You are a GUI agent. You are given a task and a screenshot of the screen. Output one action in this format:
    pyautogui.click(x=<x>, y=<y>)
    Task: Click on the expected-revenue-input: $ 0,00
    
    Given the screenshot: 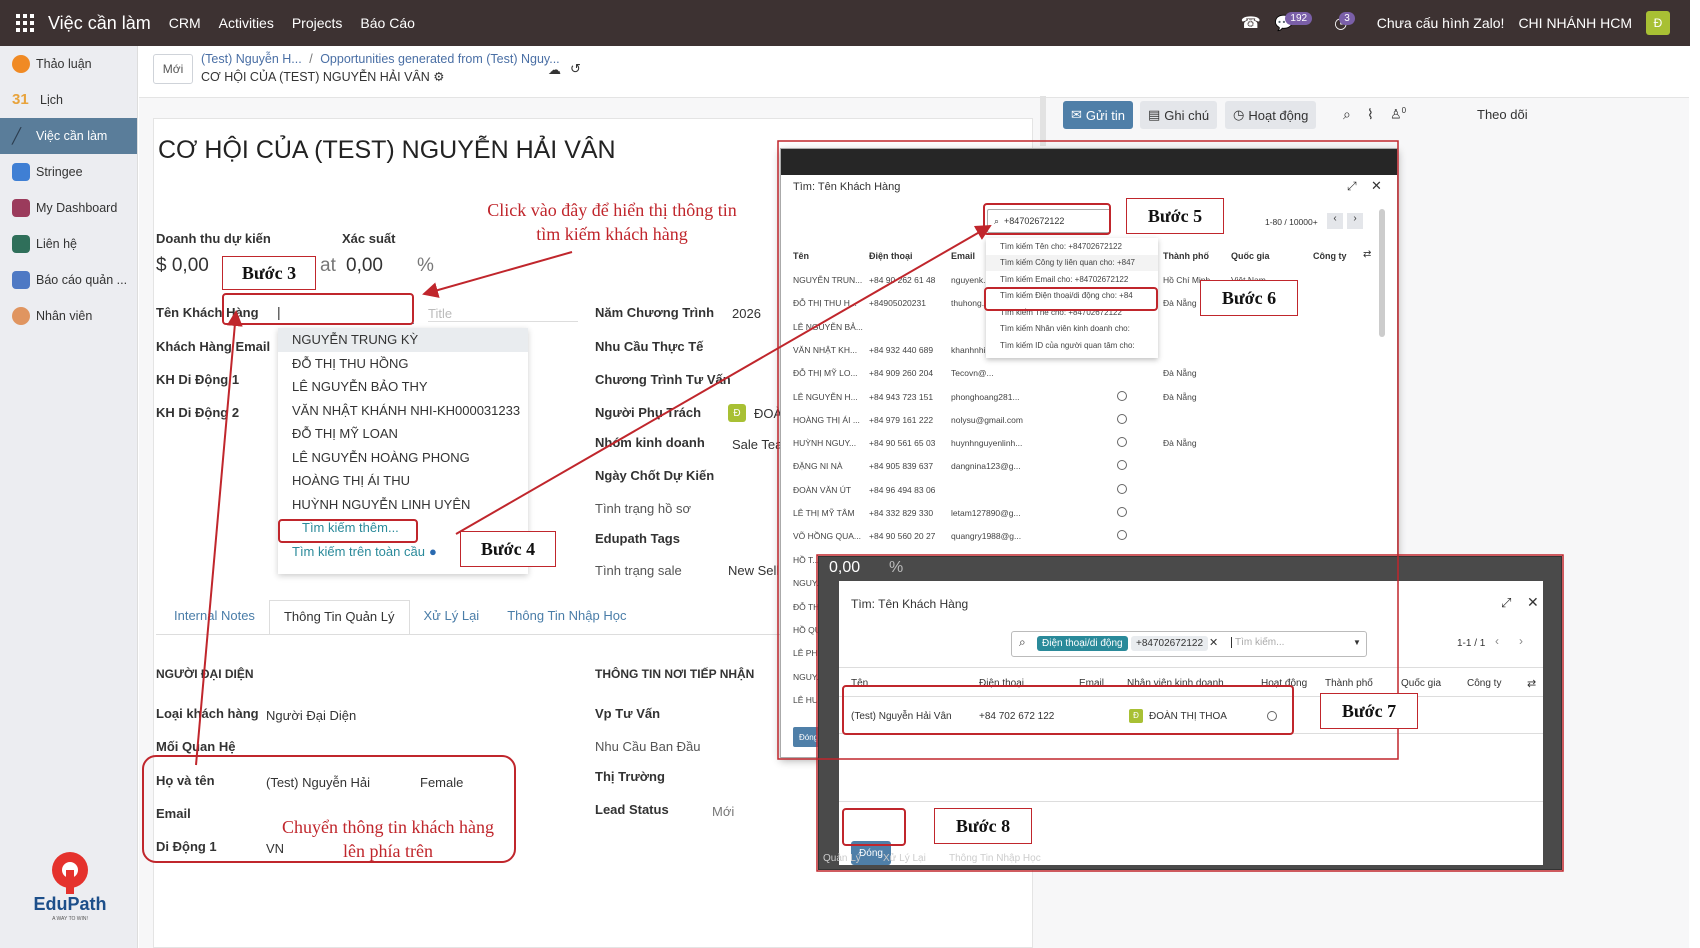 What is the action you would take?
    pyautogui.click(x=182, y=266)
    